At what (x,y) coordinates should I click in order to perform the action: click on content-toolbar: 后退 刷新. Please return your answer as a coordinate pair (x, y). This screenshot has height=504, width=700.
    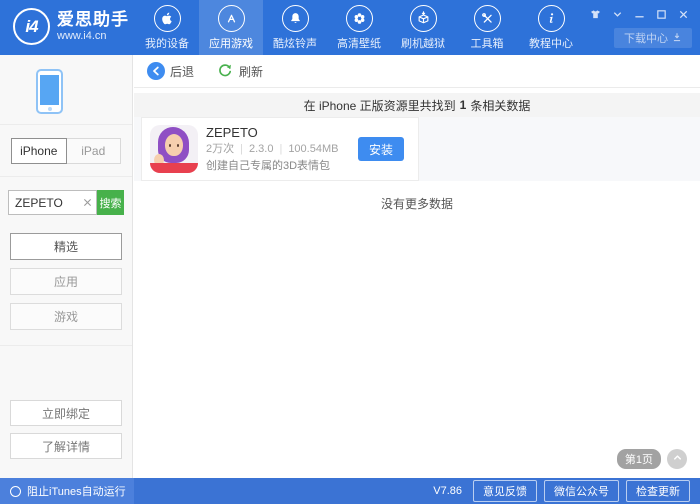
    Looking at the image, I should click on (417, 71).